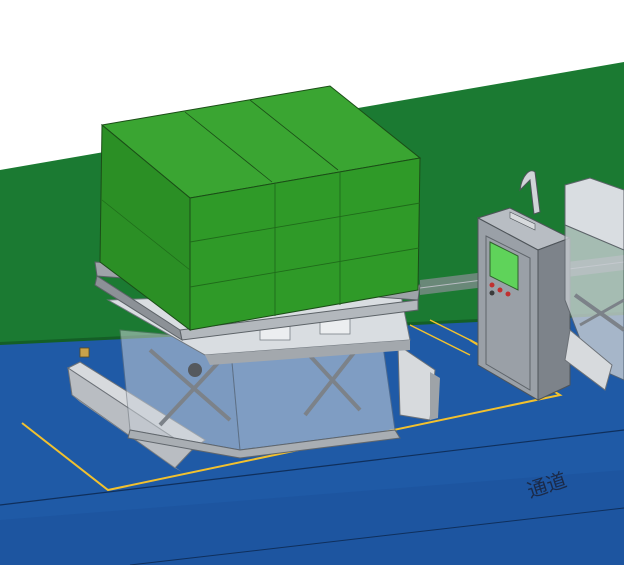  Describe the element at coordinates (524, 304) in the screenshot. I see `control-cabinet` at that location.